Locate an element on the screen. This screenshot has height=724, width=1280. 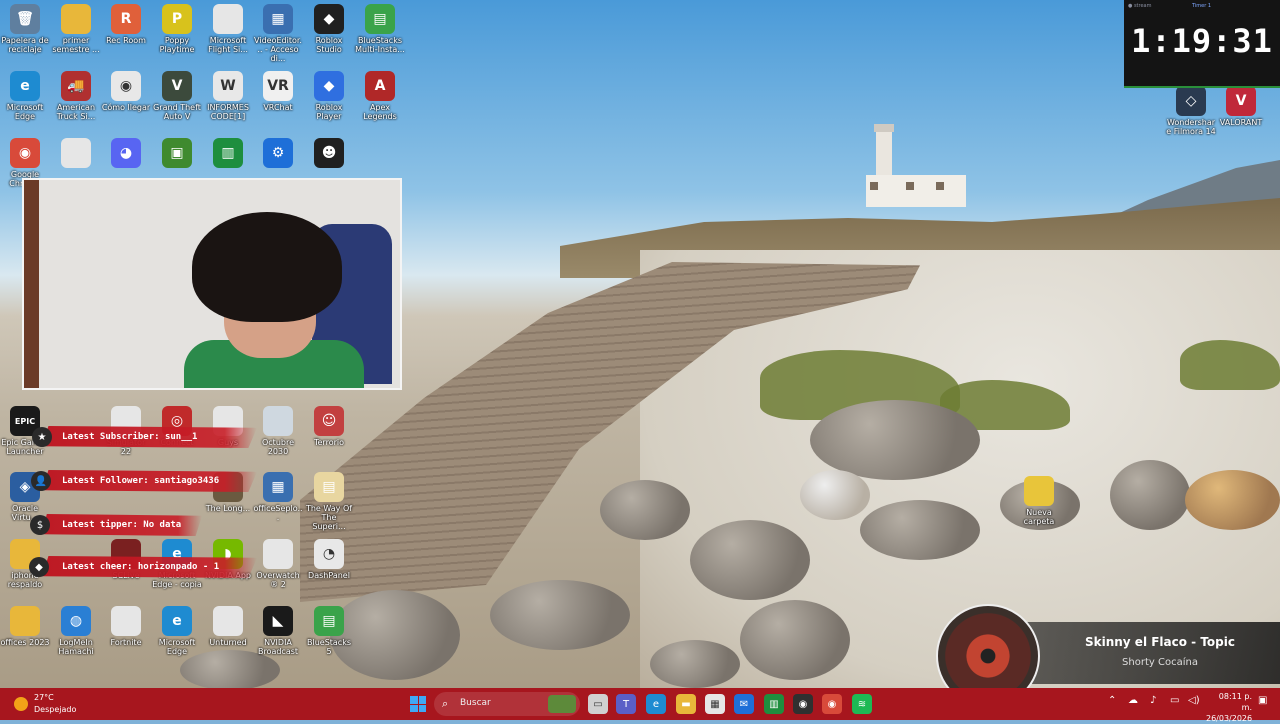
notifications-icon: ▣ is located at coordinates (1262, 700).